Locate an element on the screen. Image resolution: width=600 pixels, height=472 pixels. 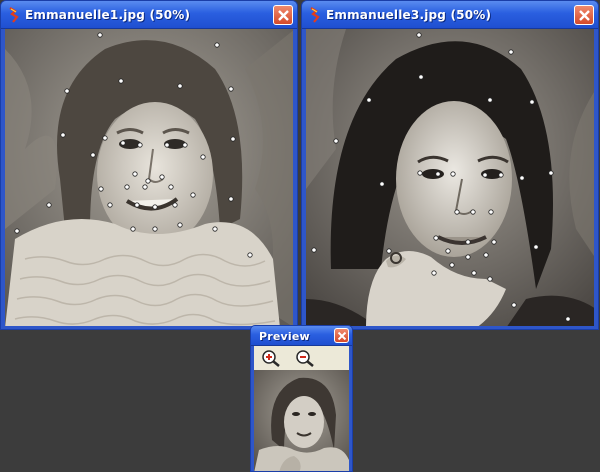
zoom-out-button is located at coordinates (305, 358).